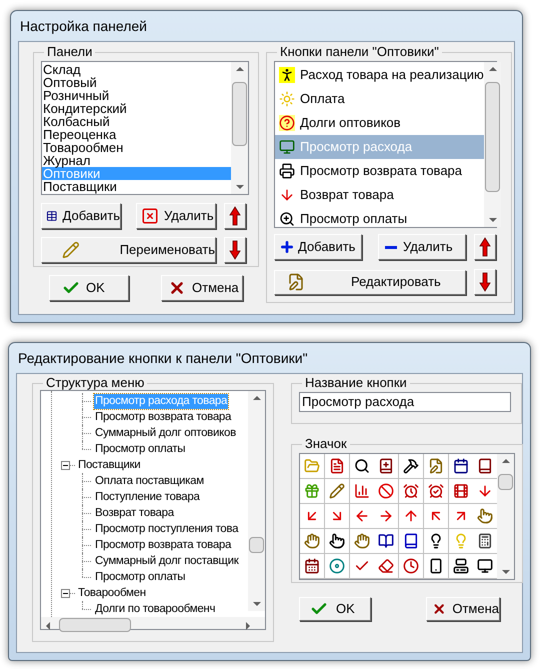 The width and height of the screenshot is (542, 669). What do you see at coordinates (287, 147) in the screenshot?
I see `monitor-icon` at bounding box center [287, 147].